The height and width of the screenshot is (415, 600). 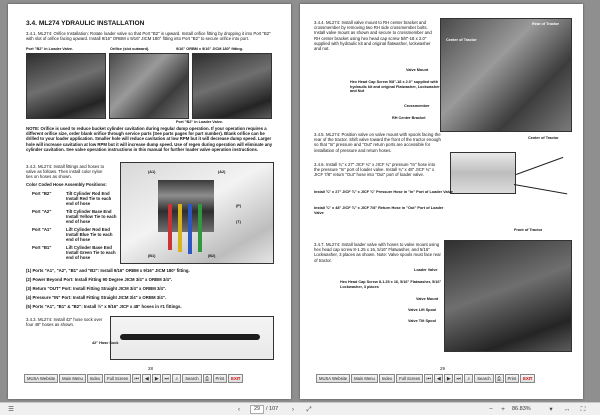 I want to click on viewer-toolbar: ☰ ‹ 29 / 107 › ⤢ − + 86.83% ▾ ↔ ⛶, so click(x=300, y=408).